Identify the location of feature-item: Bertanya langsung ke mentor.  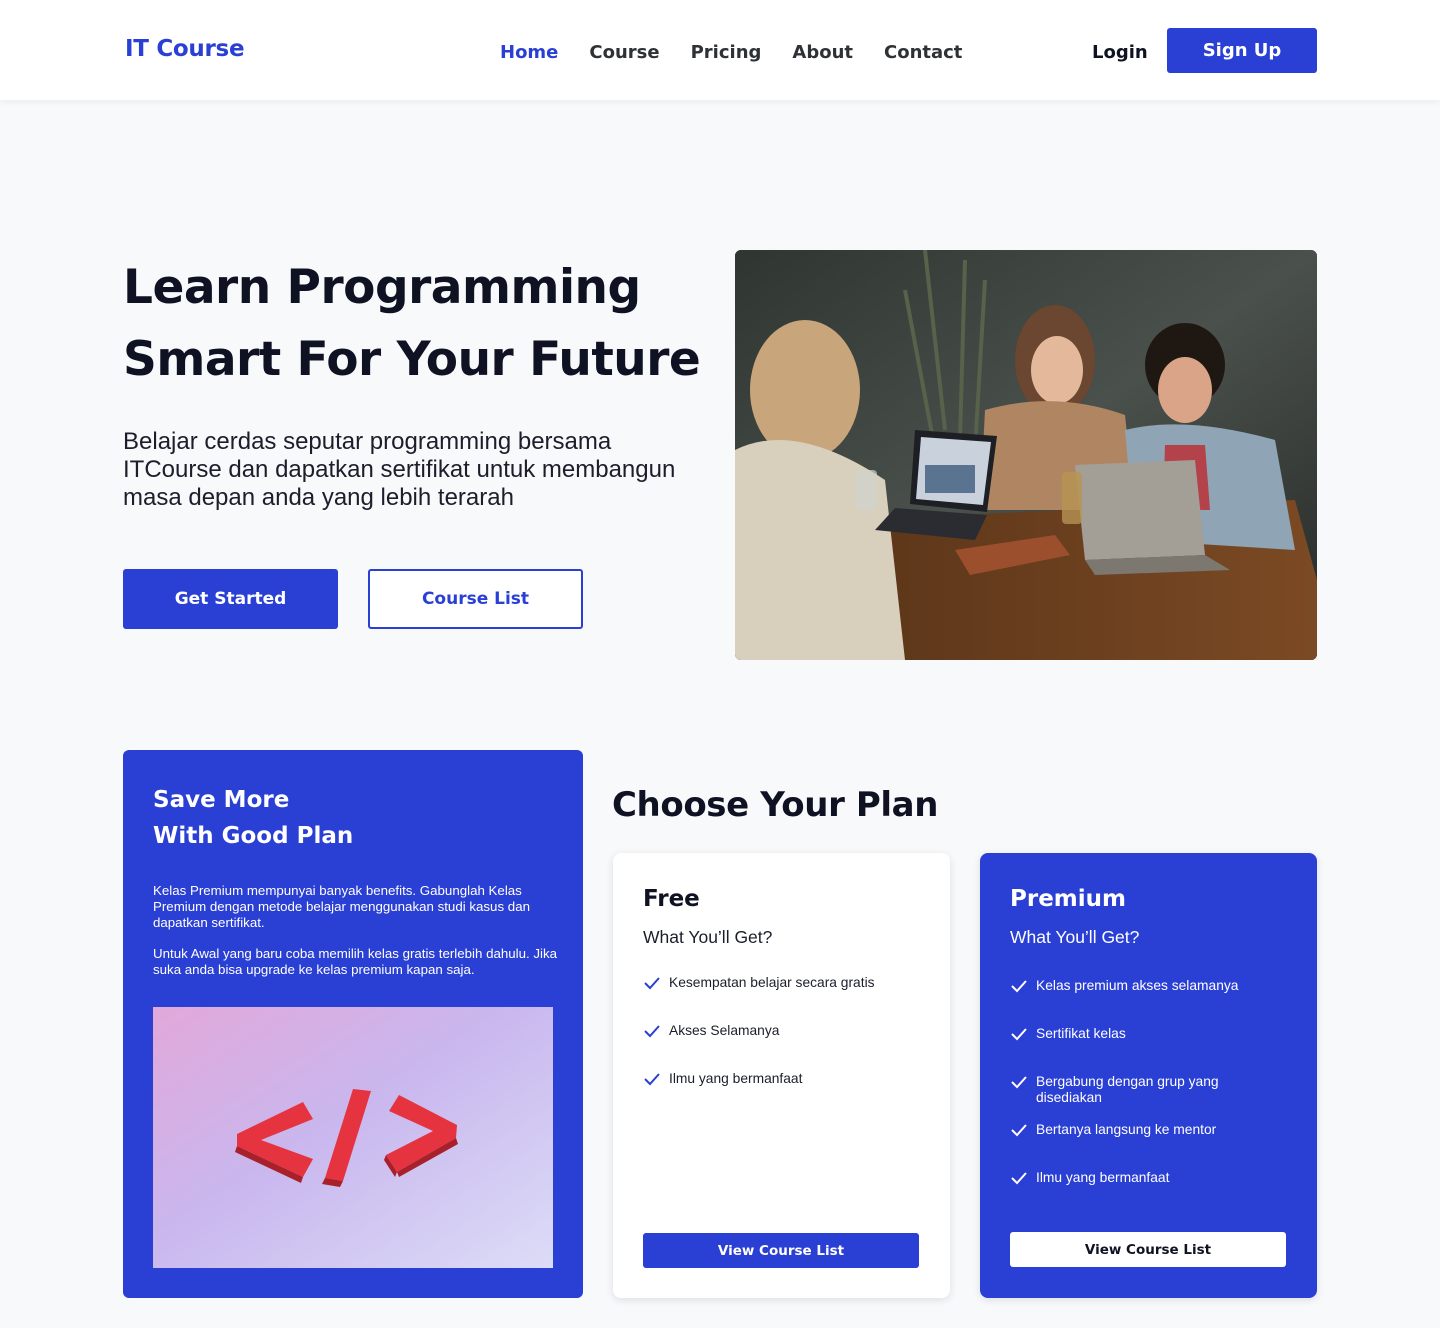
(1155, 1130).